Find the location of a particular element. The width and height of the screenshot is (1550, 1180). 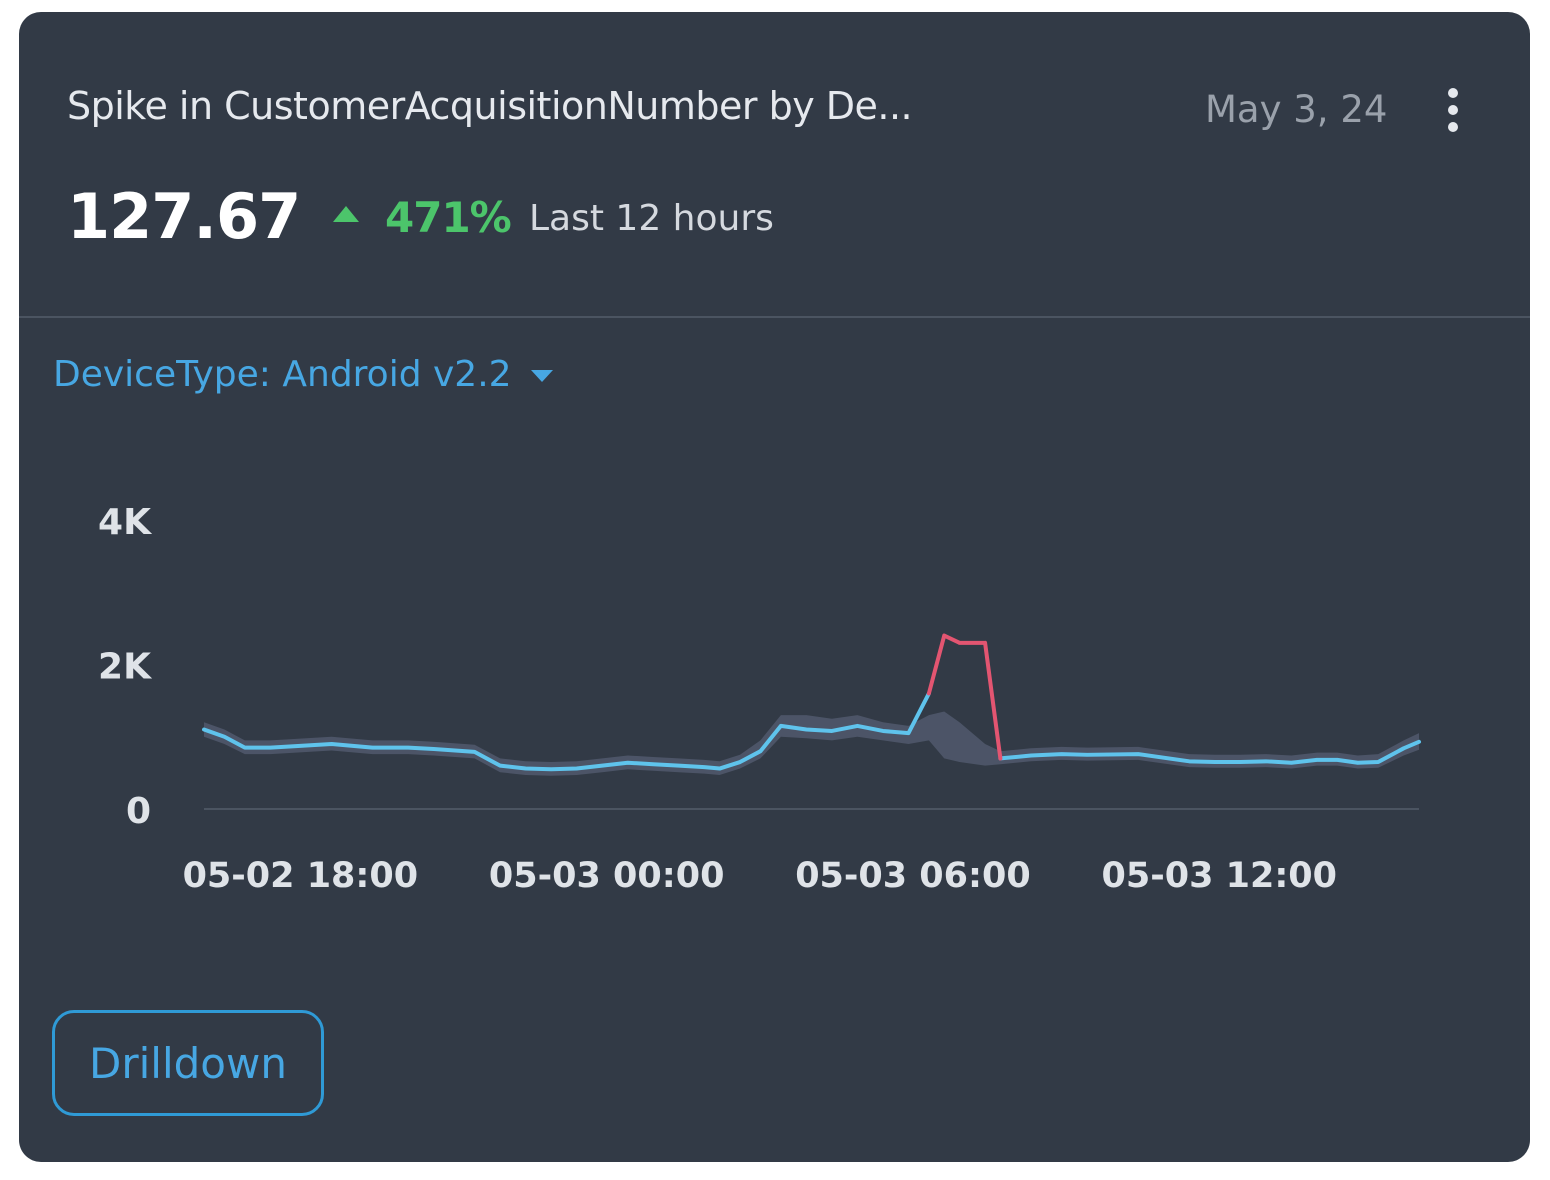

drilldown-button: Drilldown is located at coordinates (188, 1063).